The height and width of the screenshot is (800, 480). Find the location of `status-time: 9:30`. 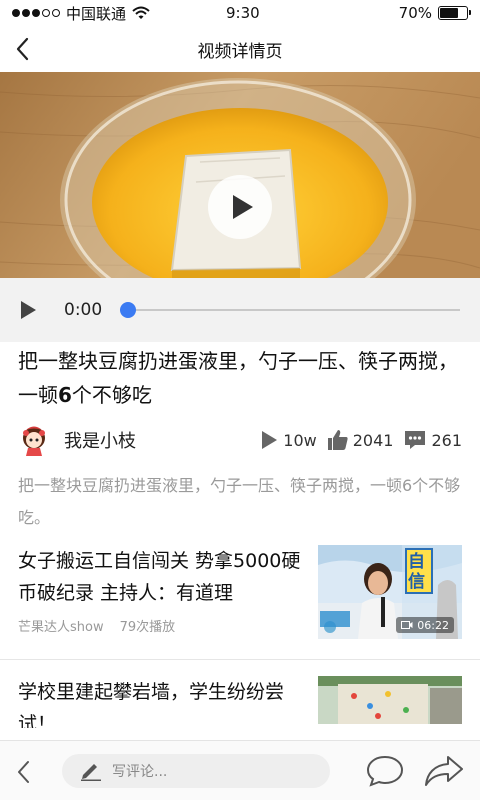

status-time: 9:30 is located at coordinates (243, 13).